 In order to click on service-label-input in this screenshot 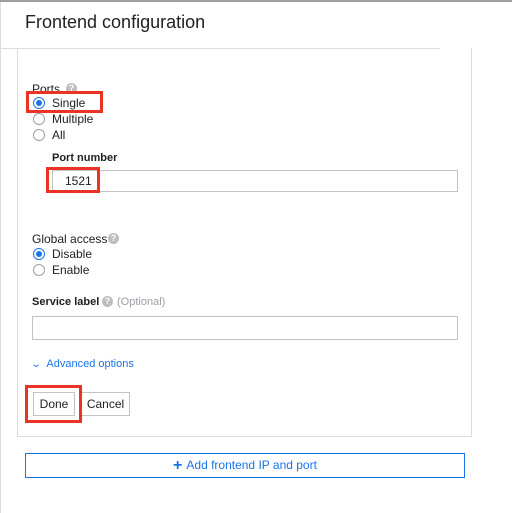, I will do `click(245, 328)`.